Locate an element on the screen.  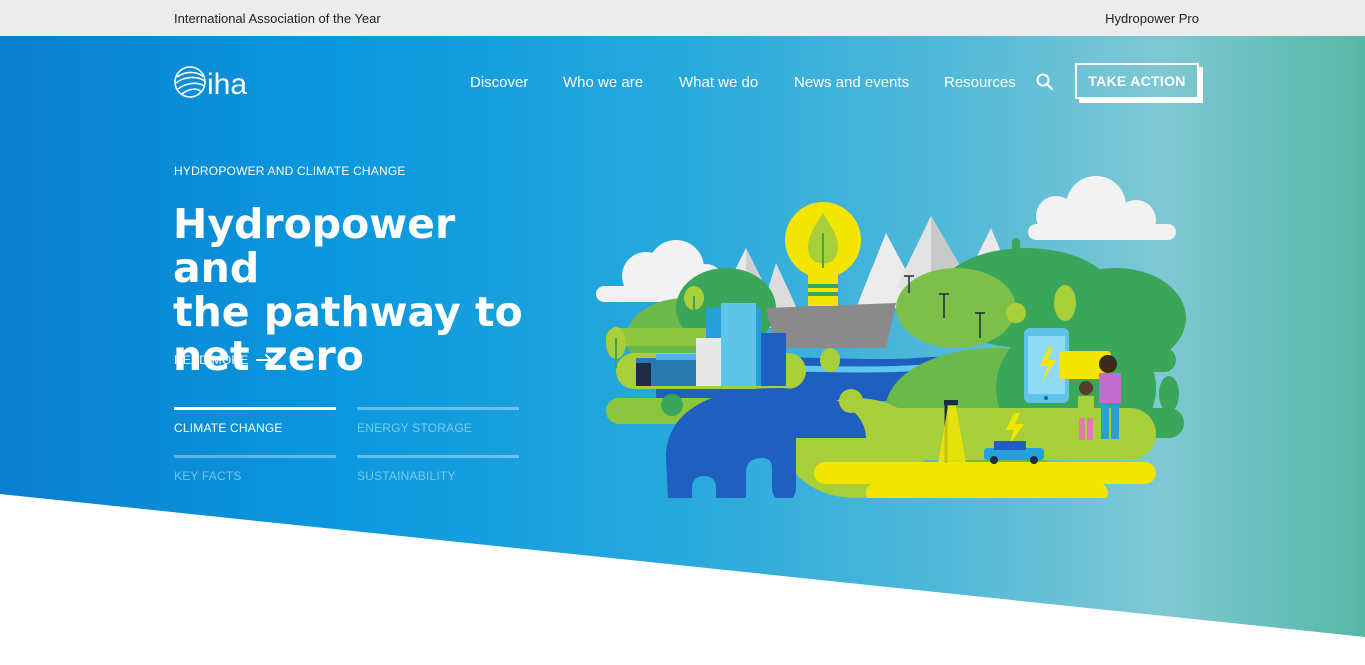
nav-resources: Resources is located at coordinates (980, 82).